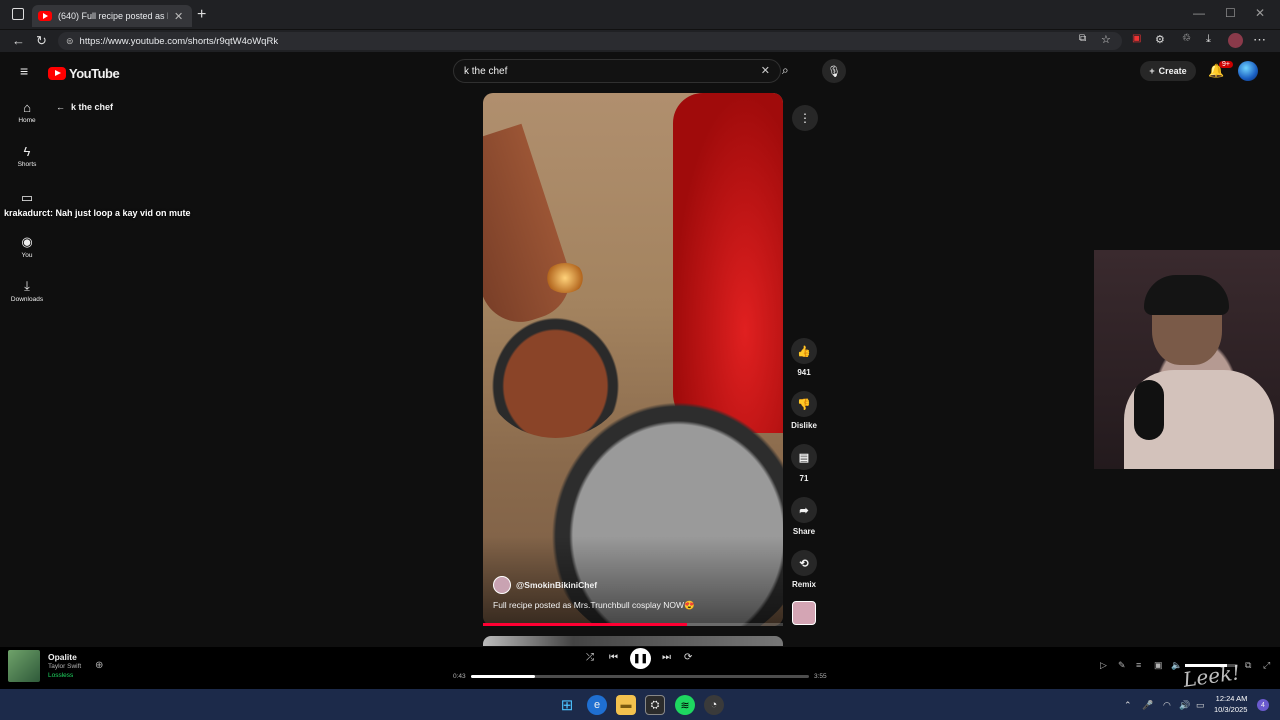 This screenshot has width=1280, height=720. I want to click on channel-info: @SmokinBikiniChef, so click(545, 585).